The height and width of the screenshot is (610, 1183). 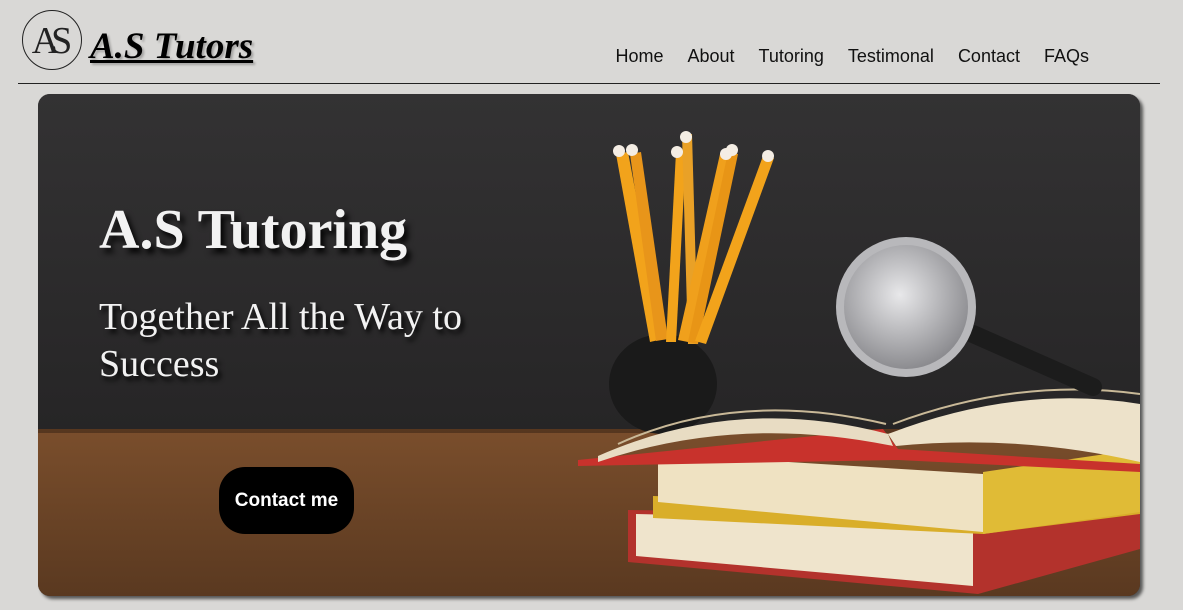 What do you see at coordinates (280, 340) in the screenshot?
I see `hero-subtitle: Together All the Way to Success` at bounding box center [280, 340].